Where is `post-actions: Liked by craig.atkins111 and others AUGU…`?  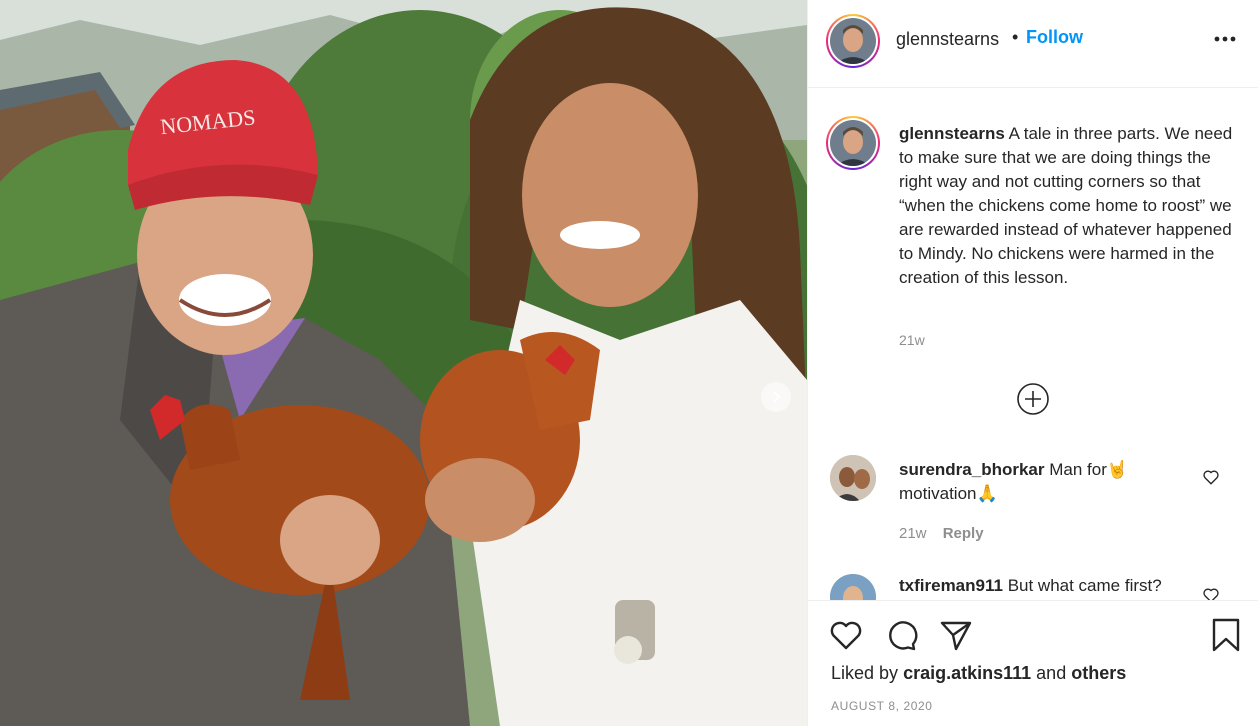 post-actions: Liked by craig.atkins111 and others AUGU… is located at coordinates (1033, 663).